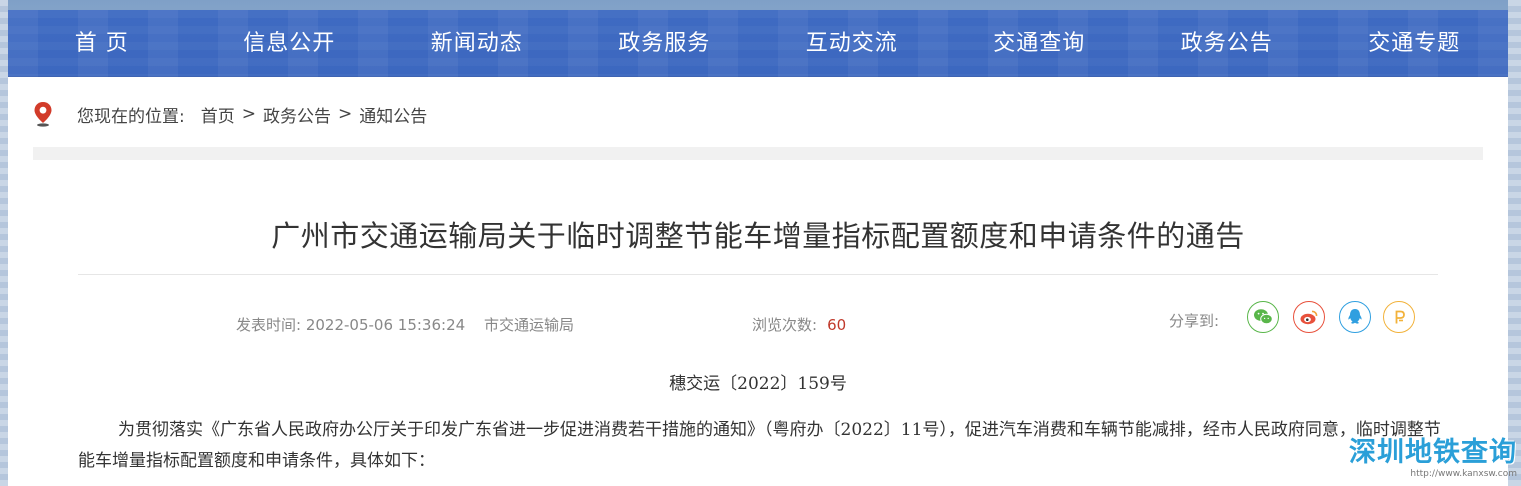 The height and width of the screenshot is (486, 1521). I want to click on qq-icon, so click(1355, 316).